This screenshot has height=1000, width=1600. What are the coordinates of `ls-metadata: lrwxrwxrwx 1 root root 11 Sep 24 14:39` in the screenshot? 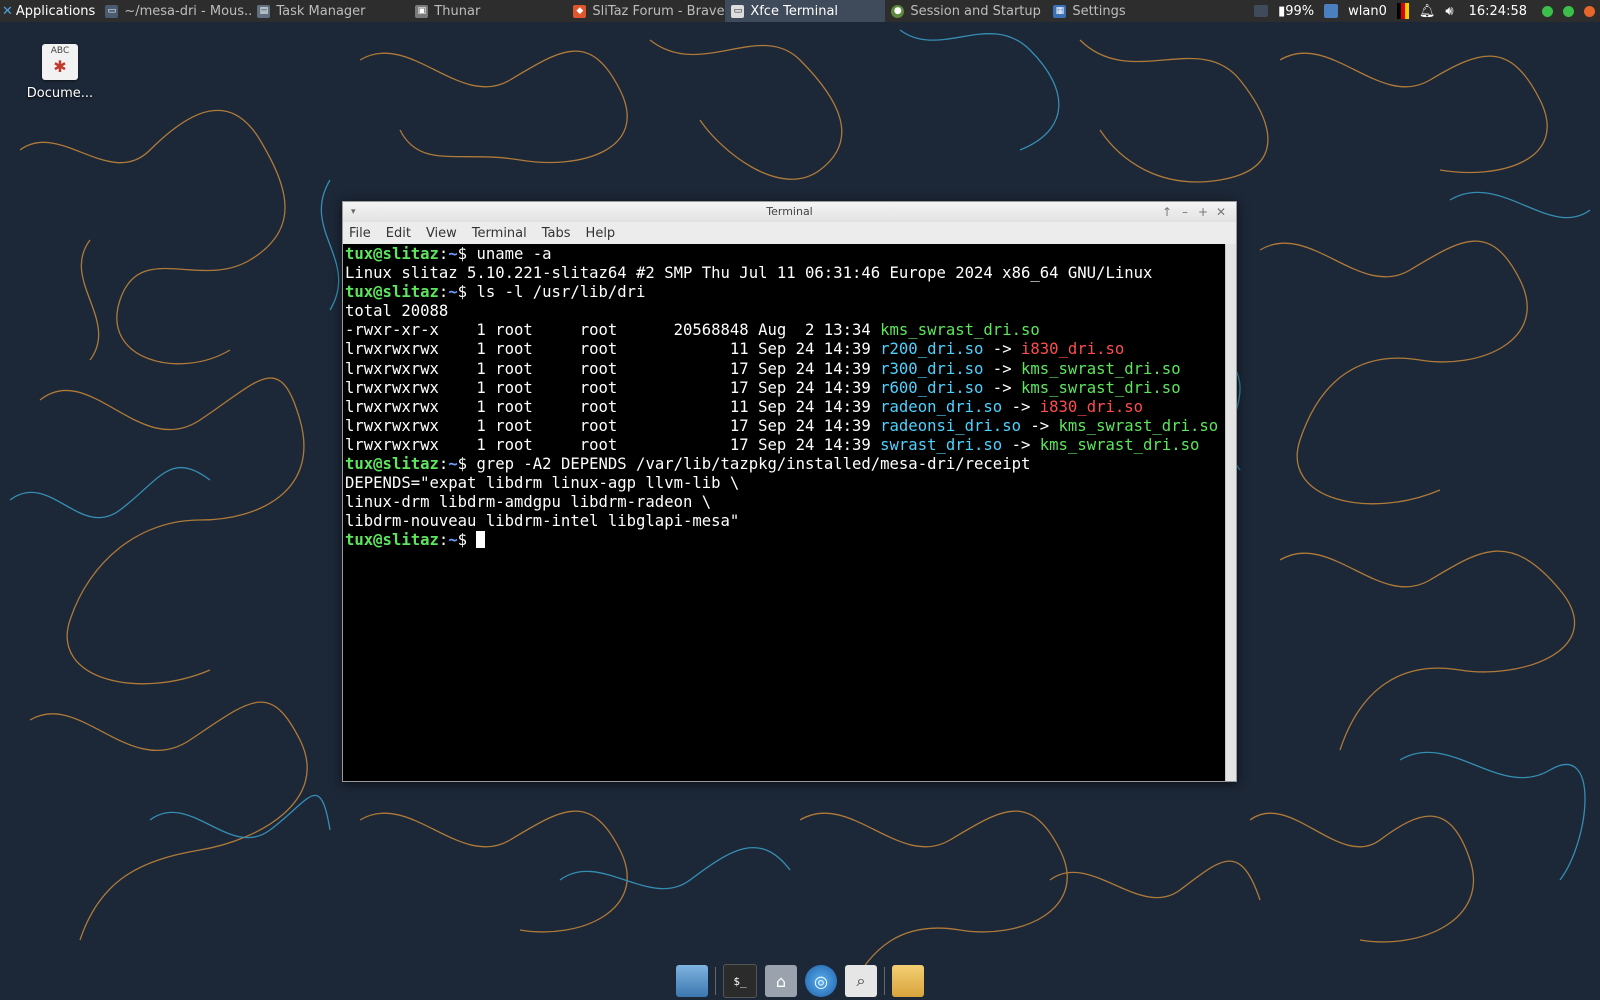 It's located at (613, 349).